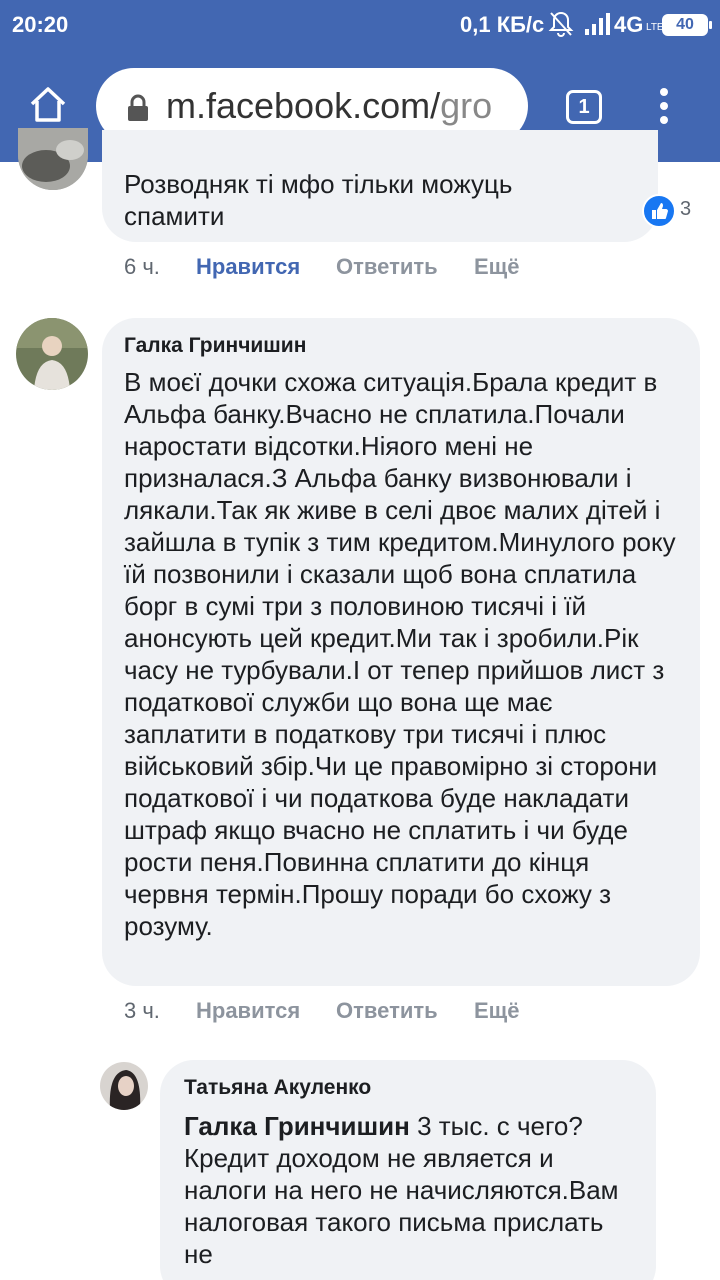  What do you see at coordinates (48, 104) in the screenshot?
I see `home-icon` at bounding box center [48, 104].